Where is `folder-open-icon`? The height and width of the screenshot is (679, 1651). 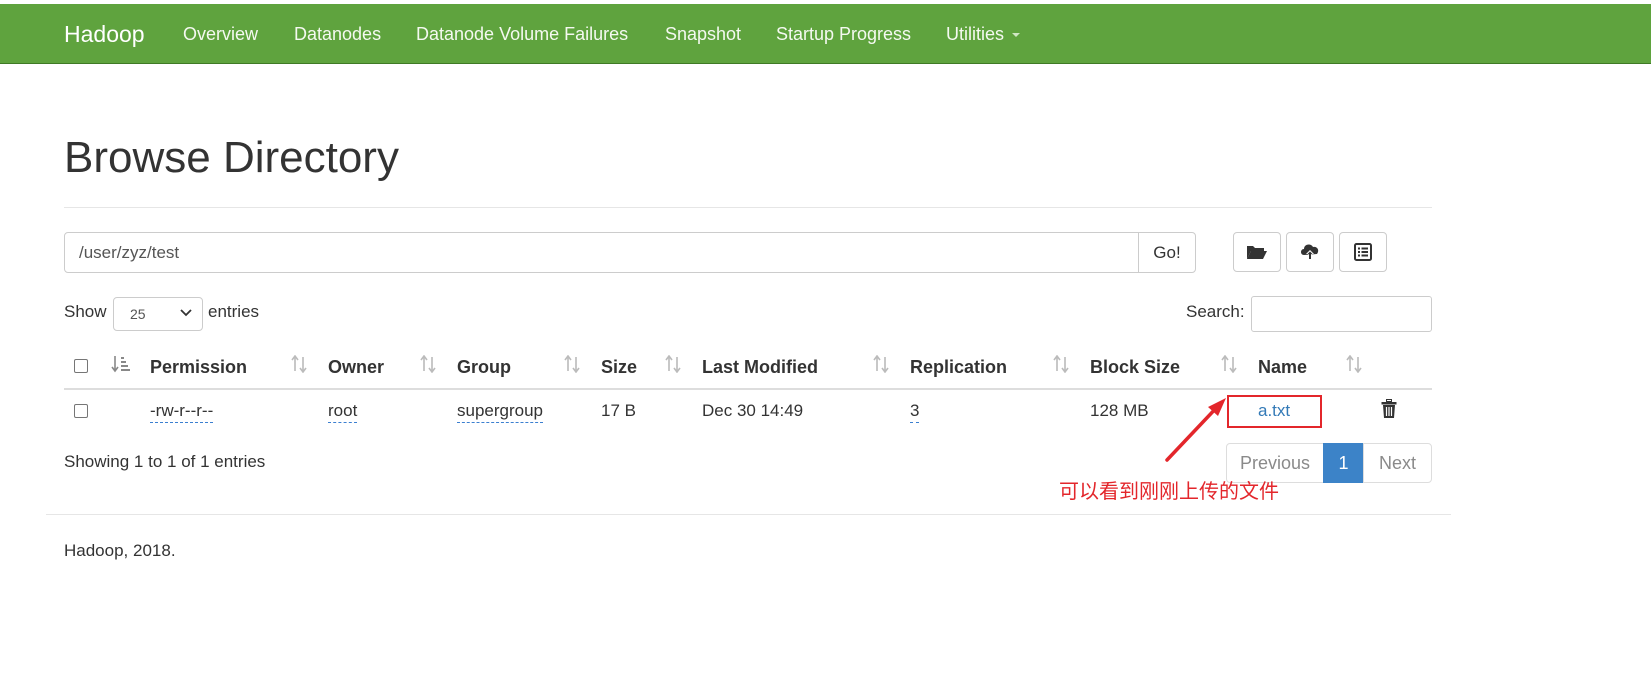 folder-open-icon is located at coordinates (1257, 252).